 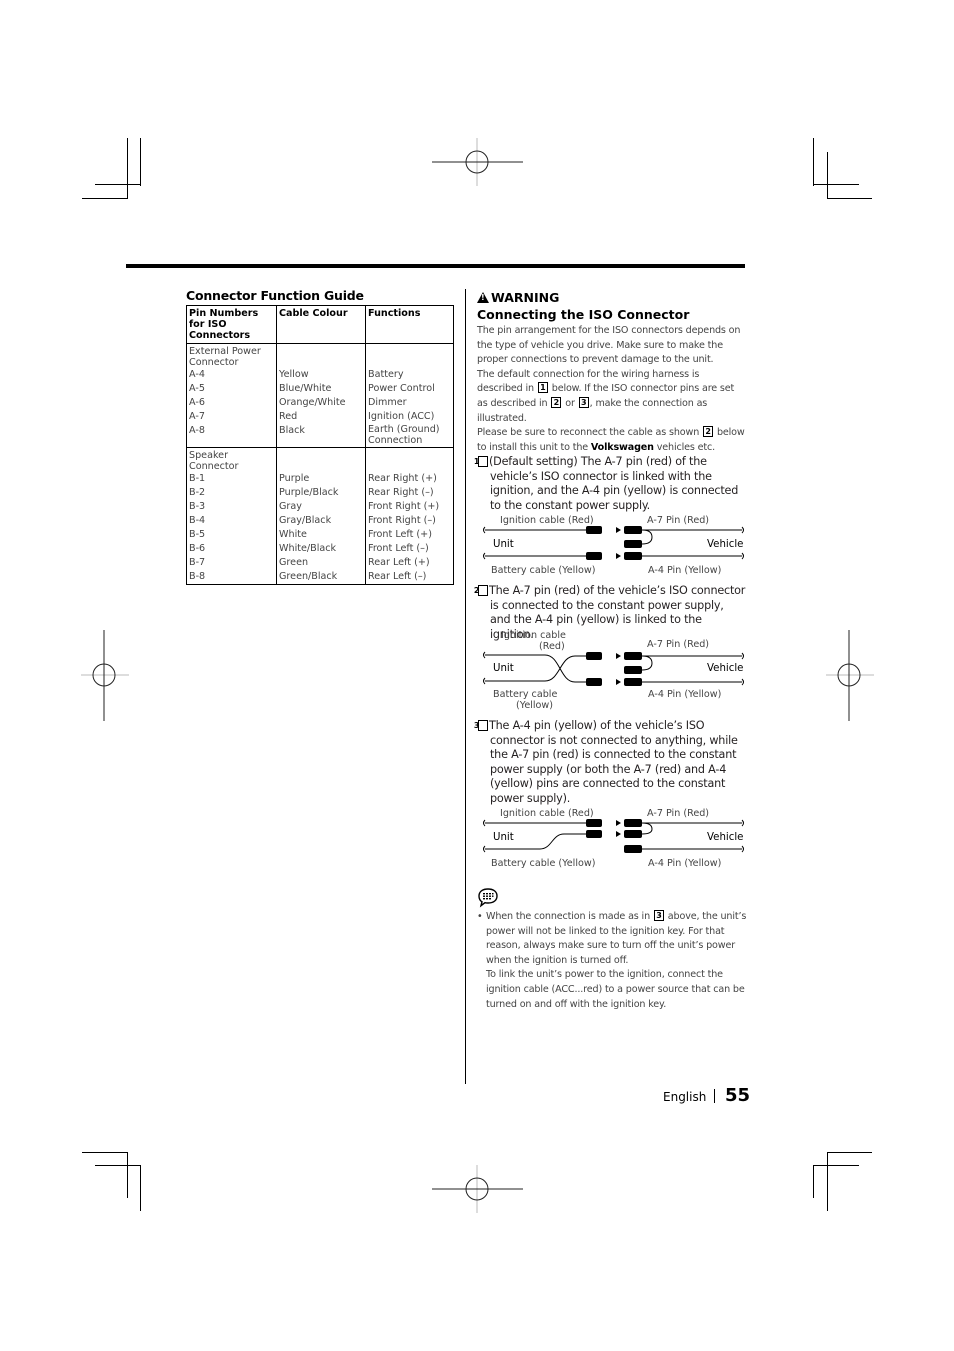 I want to click on cable-colour-cell: White/Black, so click(x=321, y=549).